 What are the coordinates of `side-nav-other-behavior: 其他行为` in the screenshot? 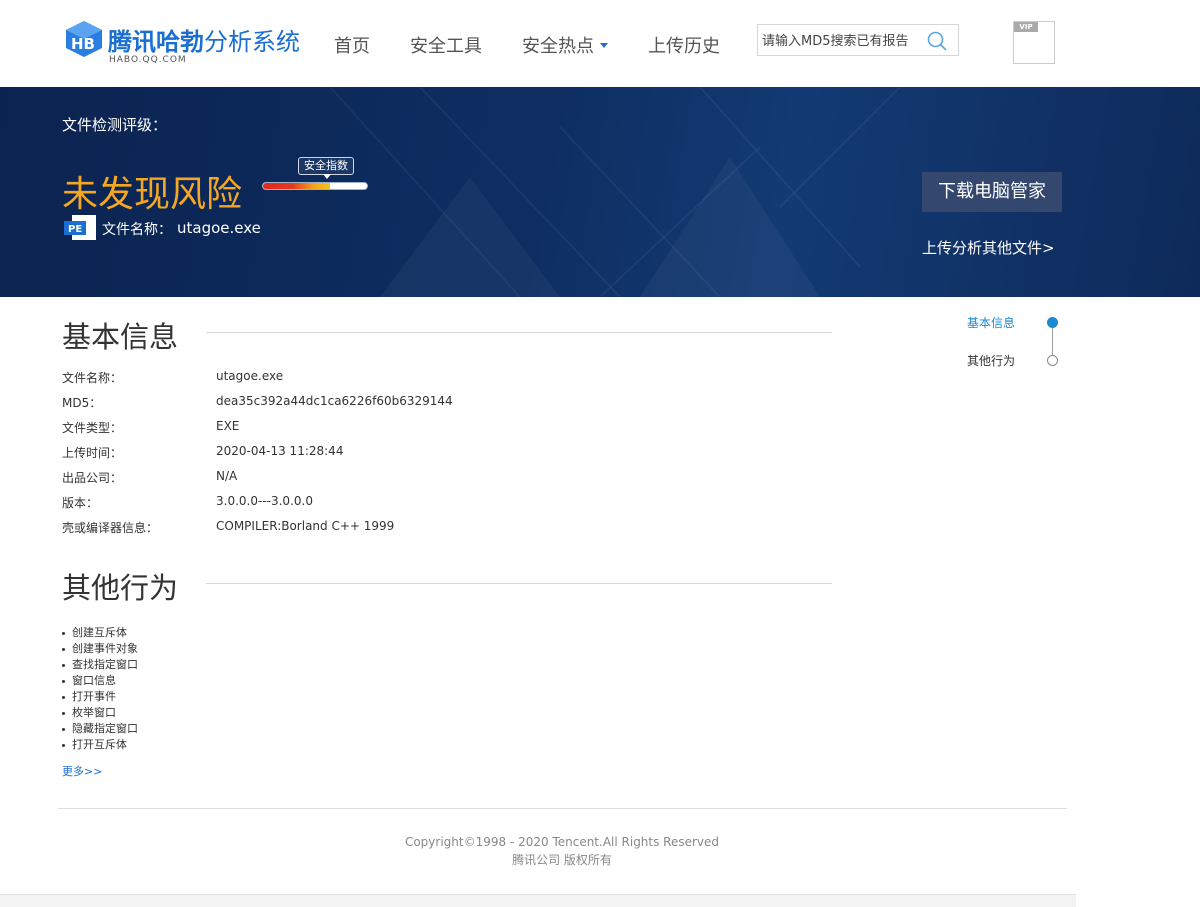 It's located at (991, 360).